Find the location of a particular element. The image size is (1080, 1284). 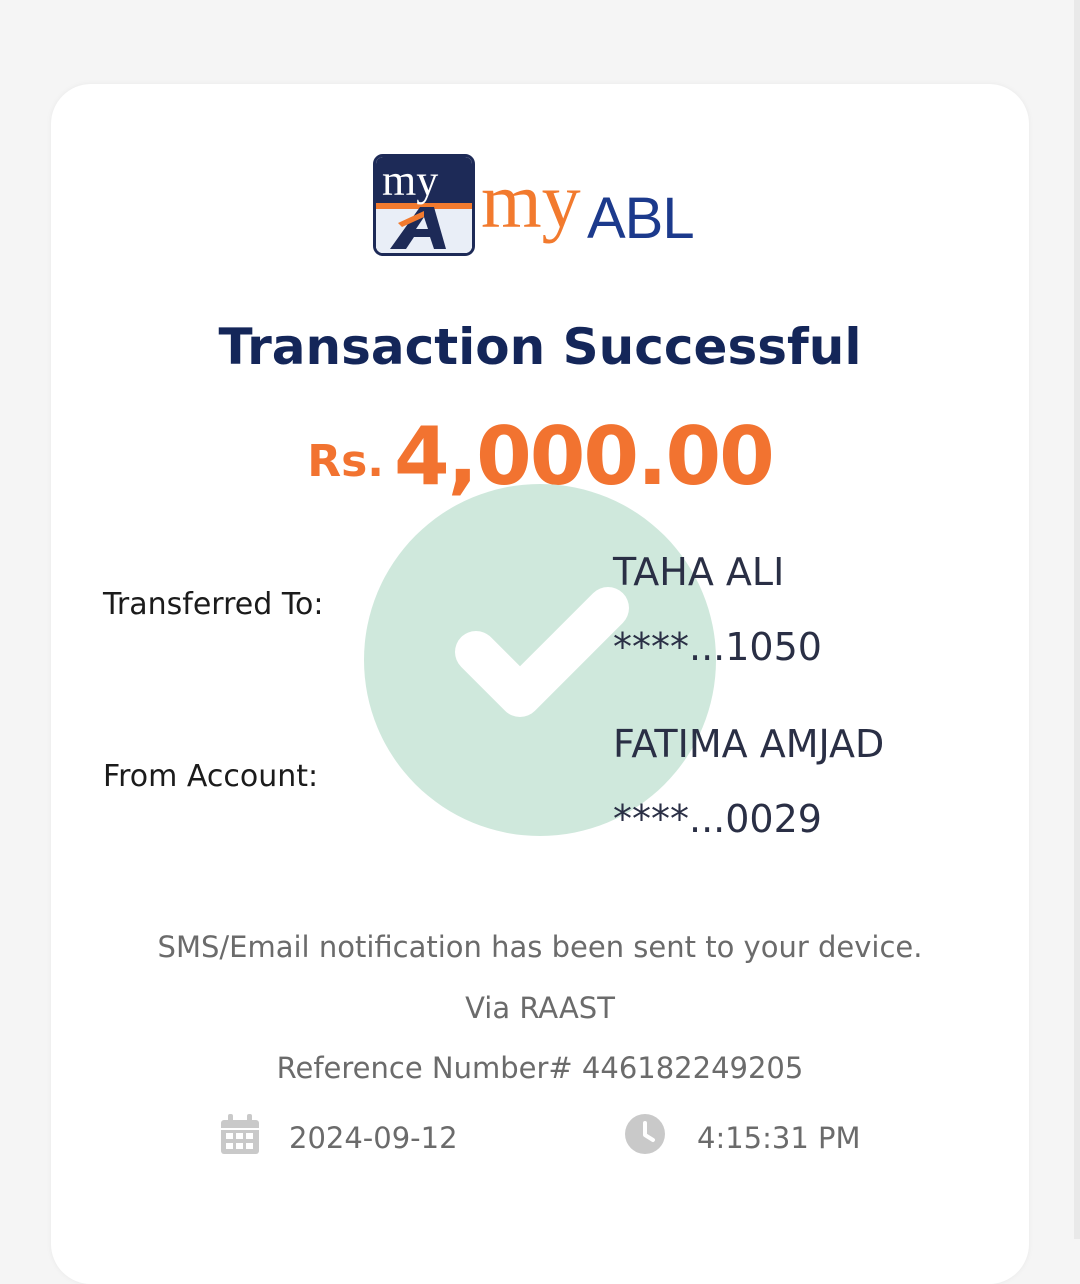

logo-text-abl: ABL is located at coordinates (641, 218).